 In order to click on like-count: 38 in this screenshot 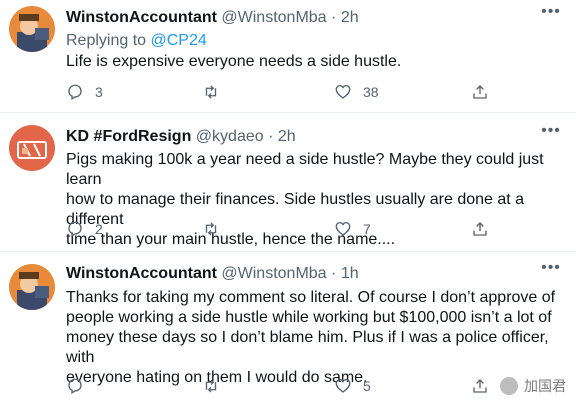, I will do `click(371, 92)`.